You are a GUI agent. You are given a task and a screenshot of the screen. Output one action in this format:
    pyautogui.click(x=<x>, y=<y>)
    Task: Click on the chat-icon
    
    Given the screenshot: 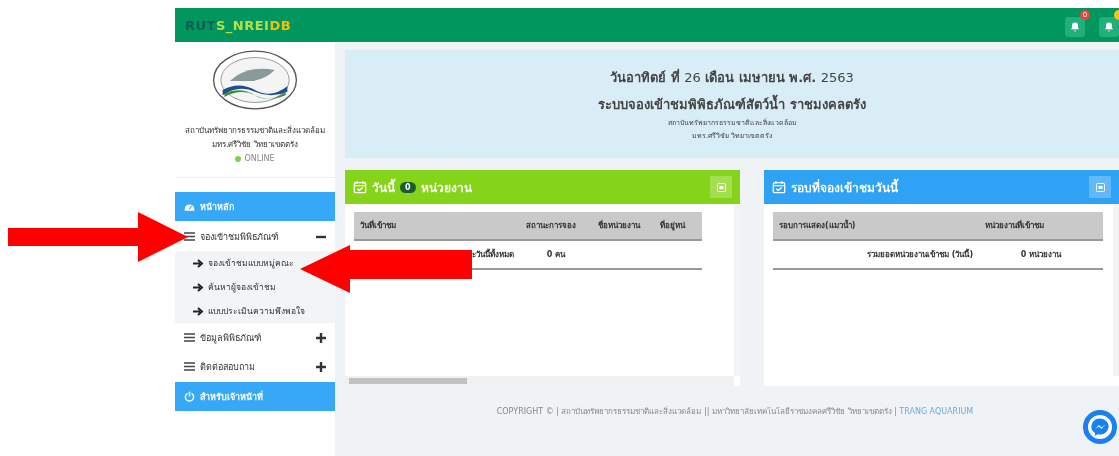 What is the action you would take?
    pyautogui.click(x=1100, y=427)
    